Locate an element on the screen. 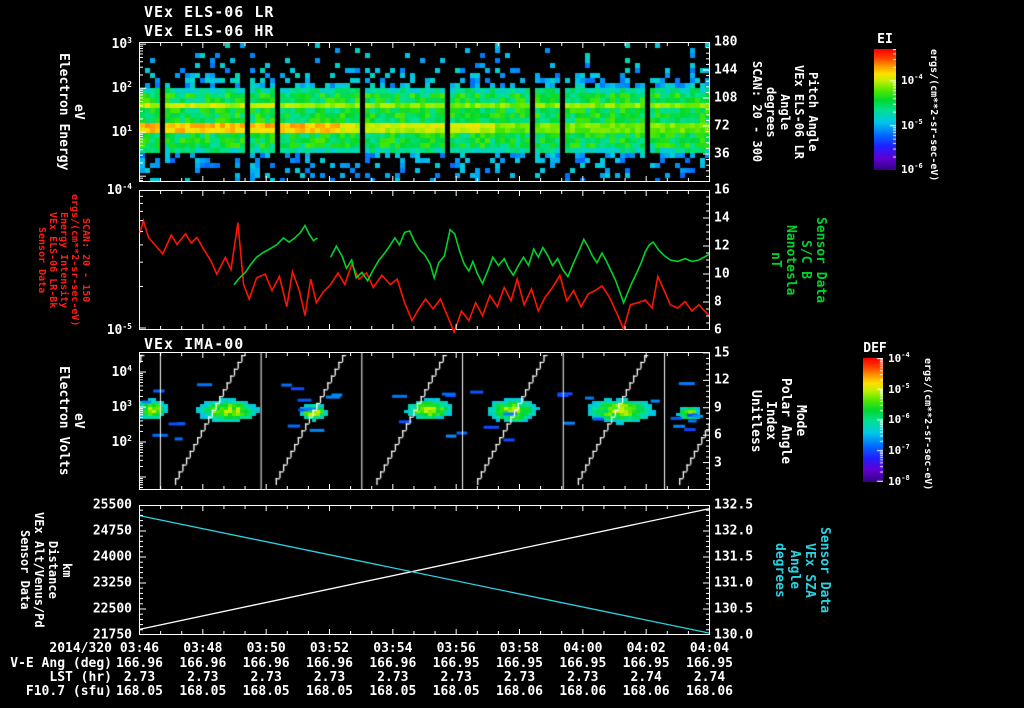 The image size is (1024, 708). footer-row-label: F10.7 (sfu) is located at coordinates (68, 691).